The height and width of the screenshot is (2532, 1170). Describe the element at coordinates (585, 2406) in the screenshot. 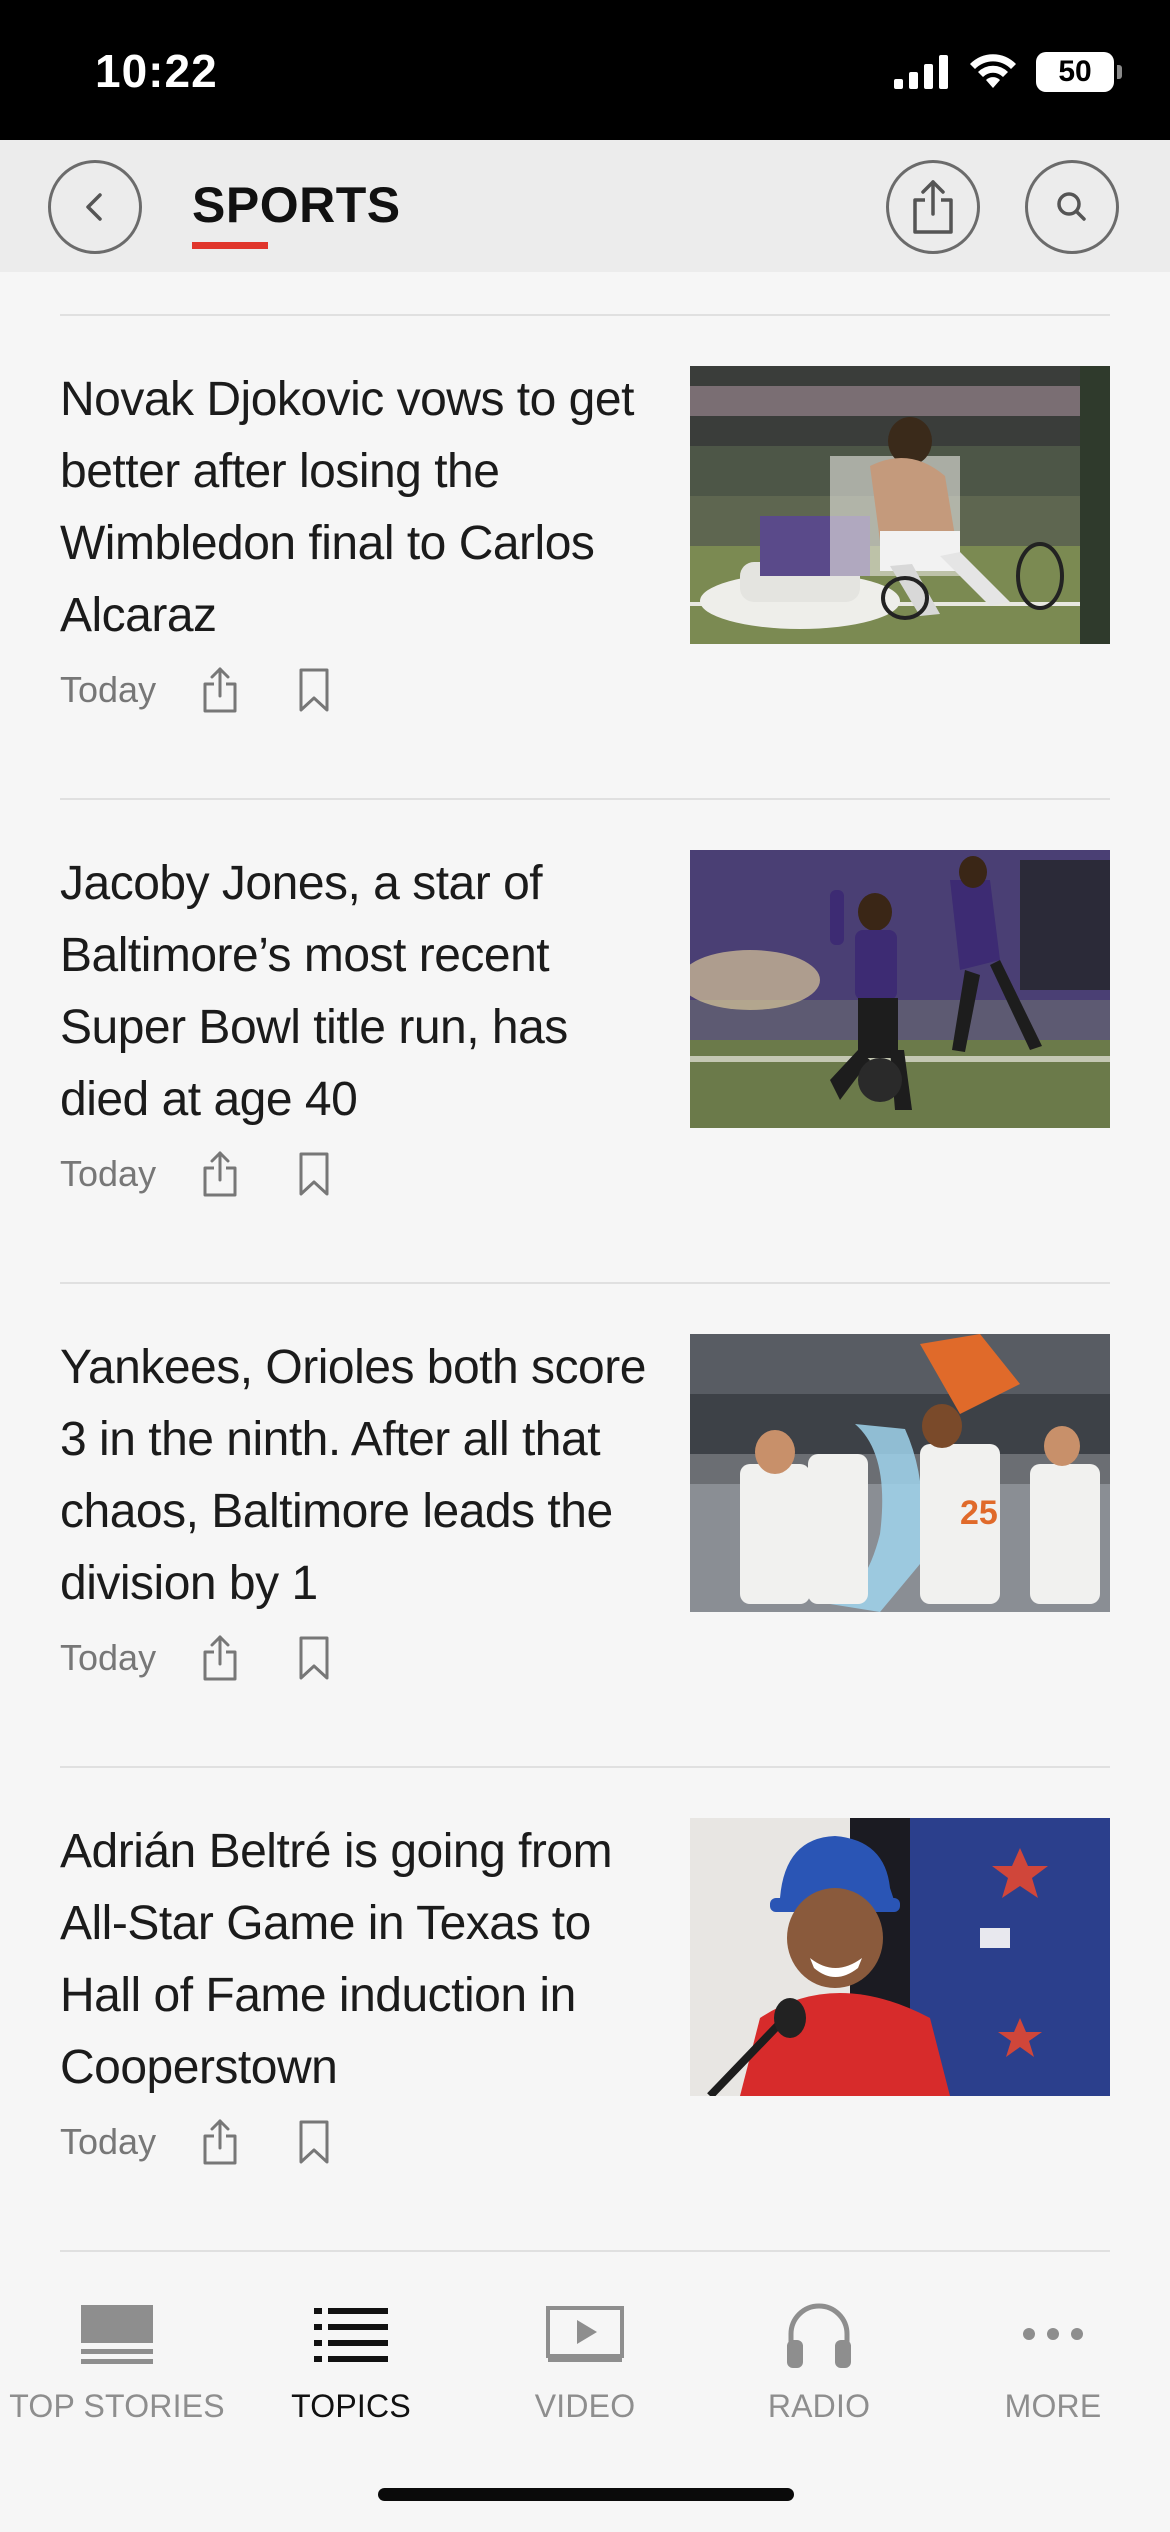

I see `tab-label: VIDEO` at that location.